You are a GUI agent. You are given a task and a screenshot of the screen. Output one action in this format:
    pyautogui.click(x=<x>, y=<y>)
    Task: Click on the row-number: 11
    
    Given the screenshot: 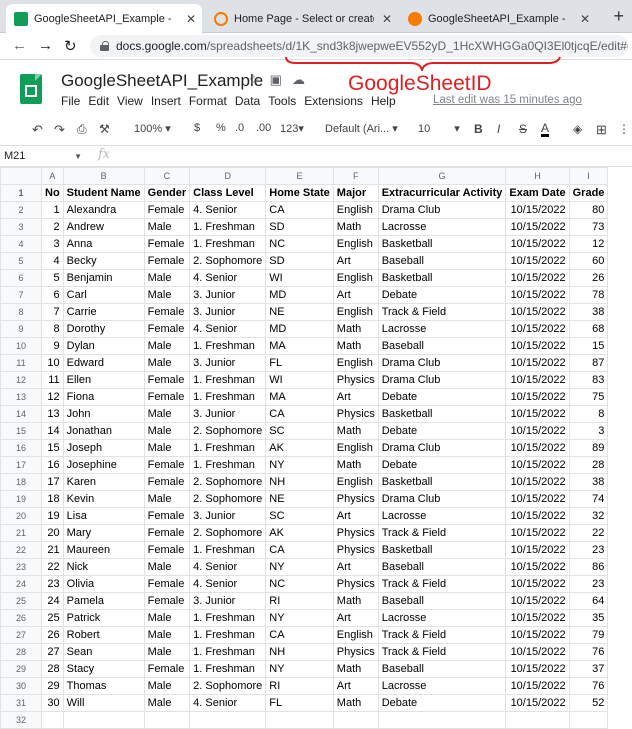 What is the action you would take?
    pyautogui.click(x=21, y=363)
    